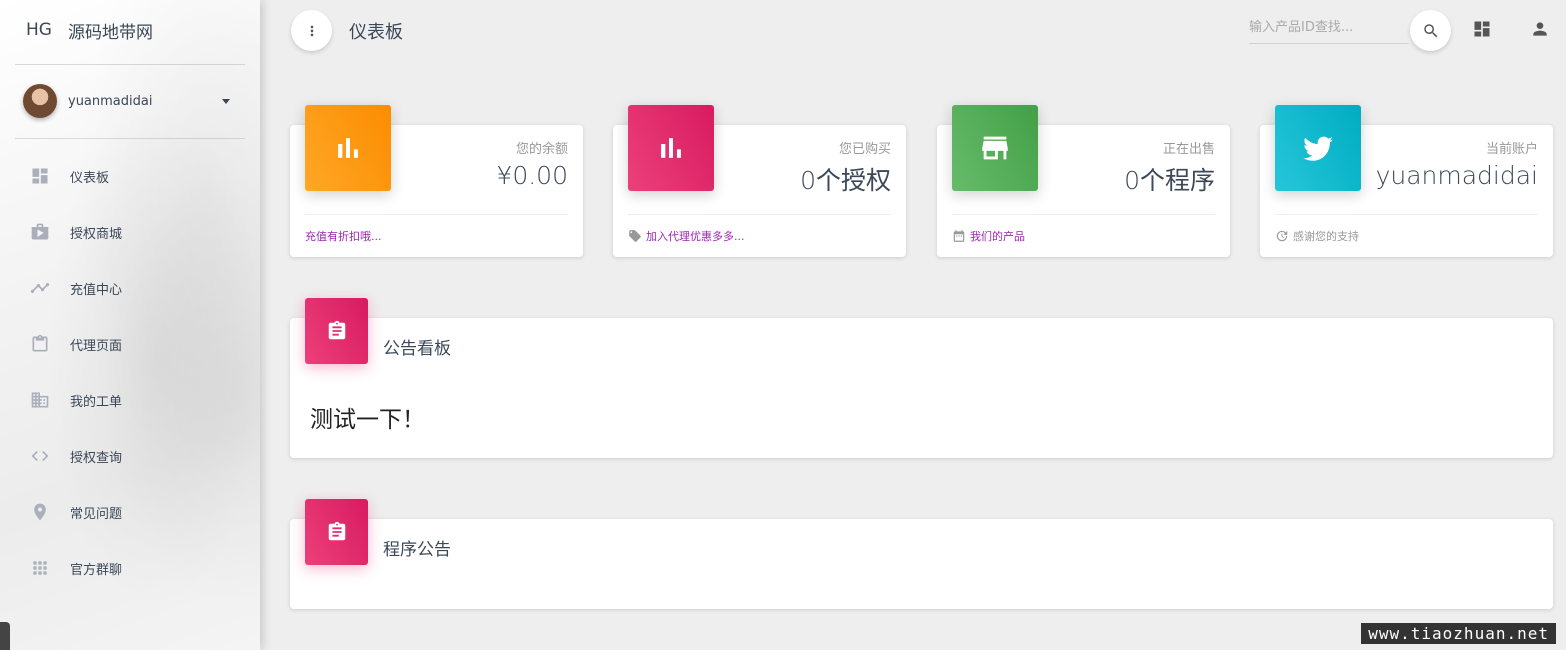  Describe the element at coordinates (130, 568) in the screenshot. I see `sidebar-item-group-chat: 官方群聊` at that location.